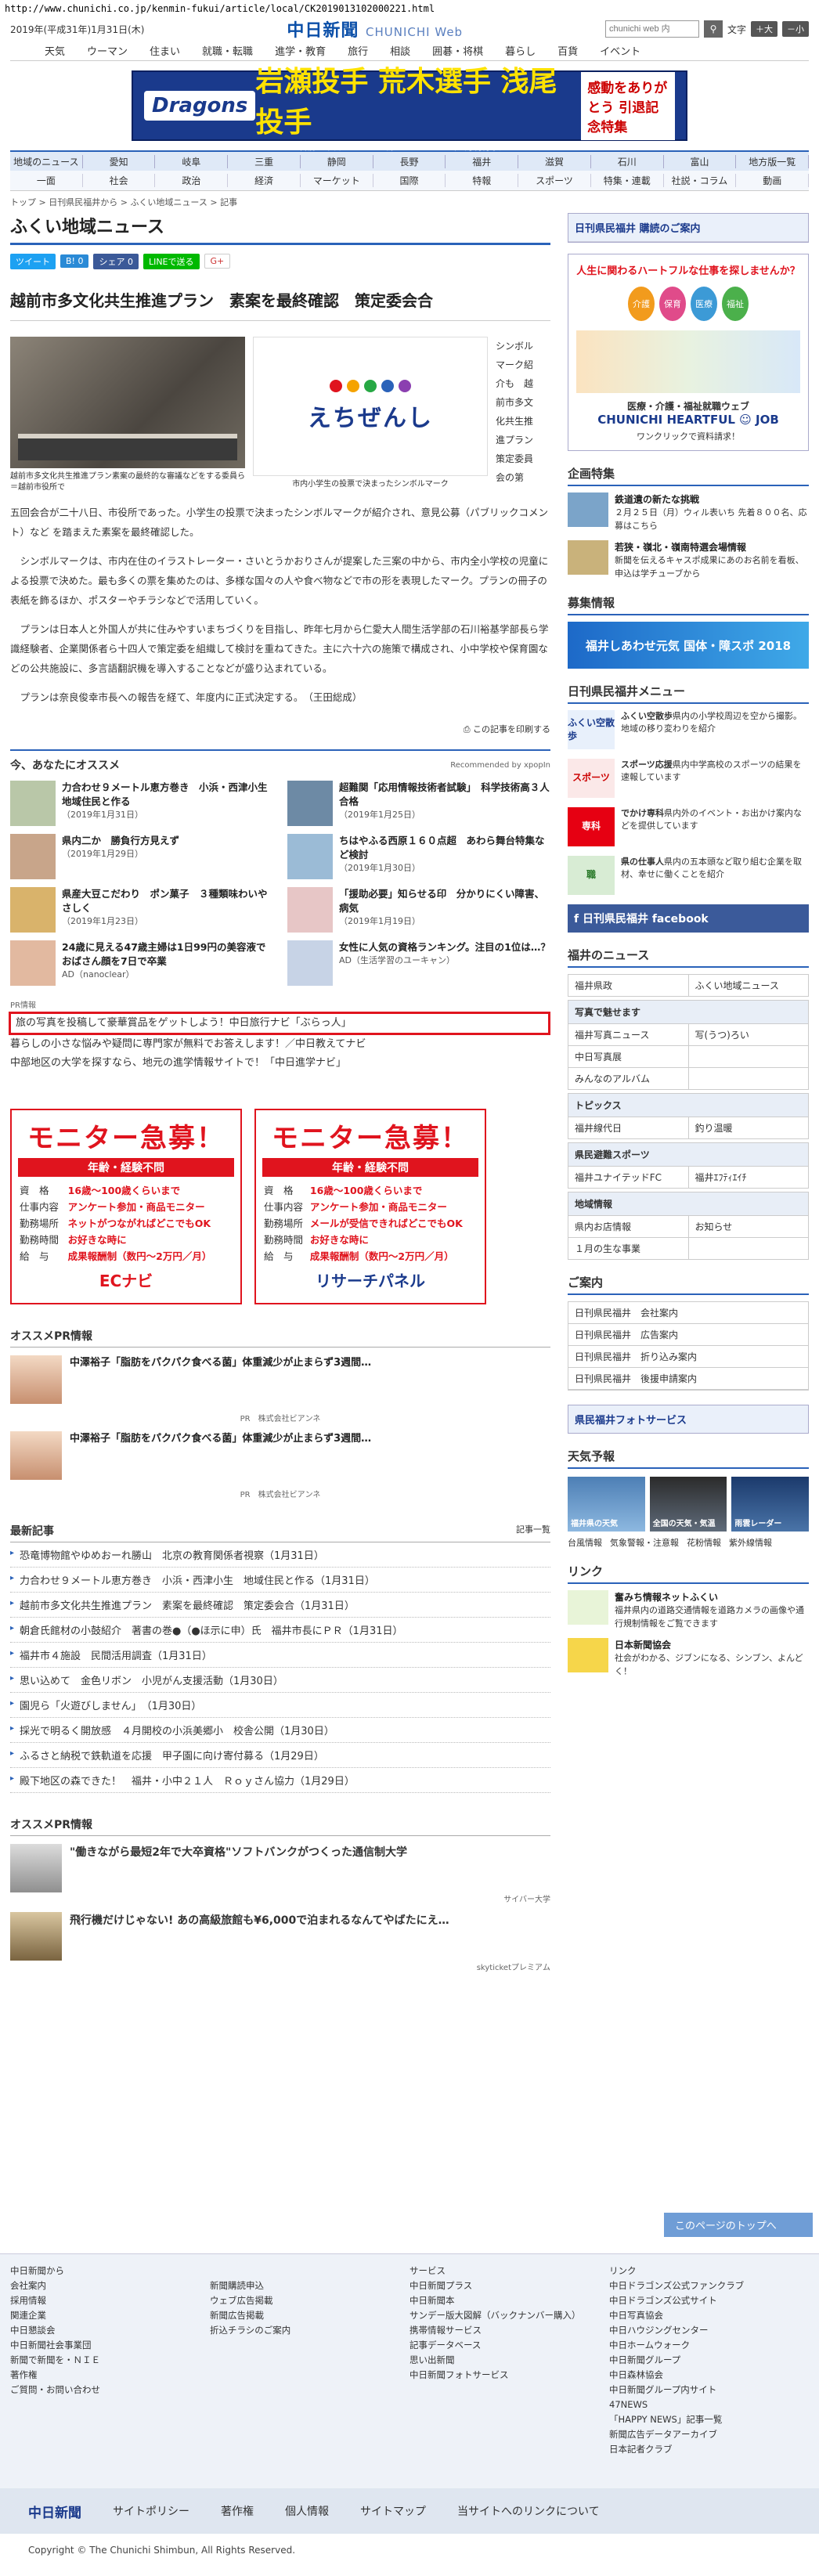 Image resolution: width=819 pixels, height=2576 pixels. I want to click on shiawase-banner: 福井しあわせ元気 国体・障スポ 2018, so click(688, 645).